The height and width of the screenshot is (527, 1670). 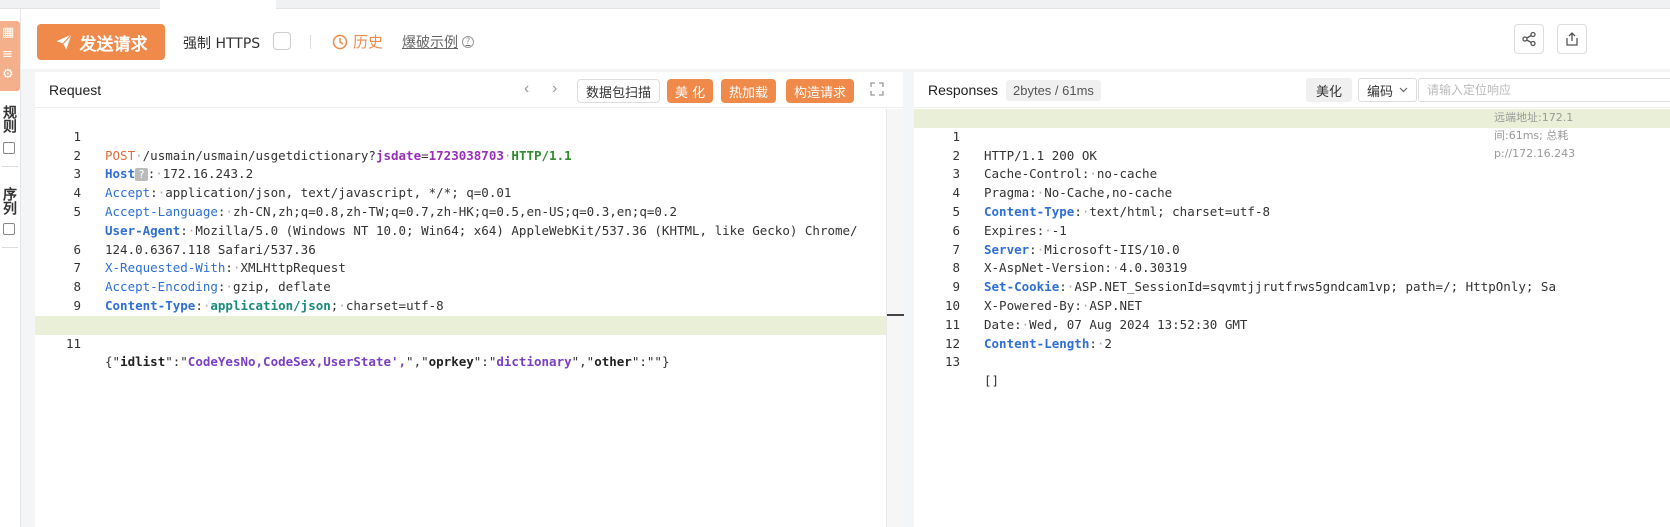 I want to click on response-beautify-button: 美化, so click(x=1329, y=90).